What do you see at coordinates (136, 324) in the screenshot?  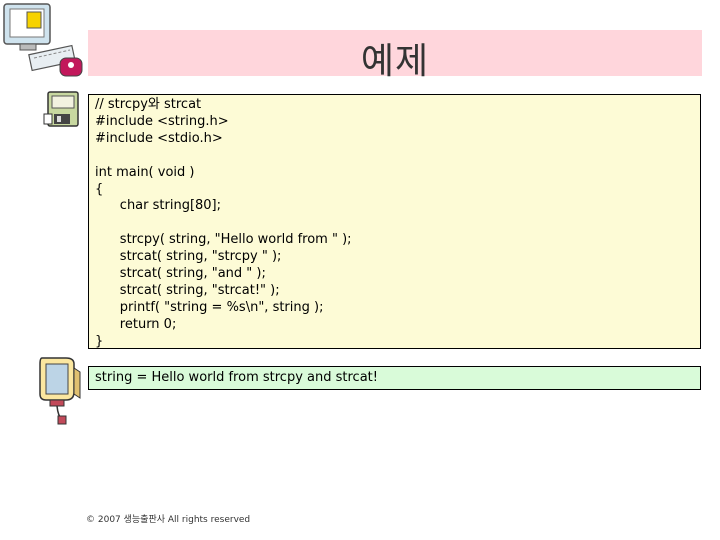 I see `code-line: return 0;` at bounding box center [136, 324].